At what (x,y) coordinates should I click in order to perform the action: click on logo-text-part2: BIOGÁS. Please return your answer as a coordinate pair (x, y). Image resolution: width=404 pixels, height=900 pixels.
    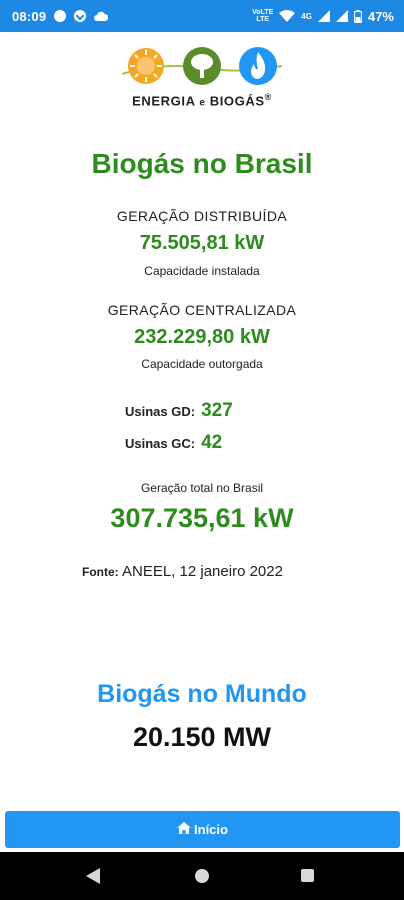
    Looking at the image, I should click on (237, 101).